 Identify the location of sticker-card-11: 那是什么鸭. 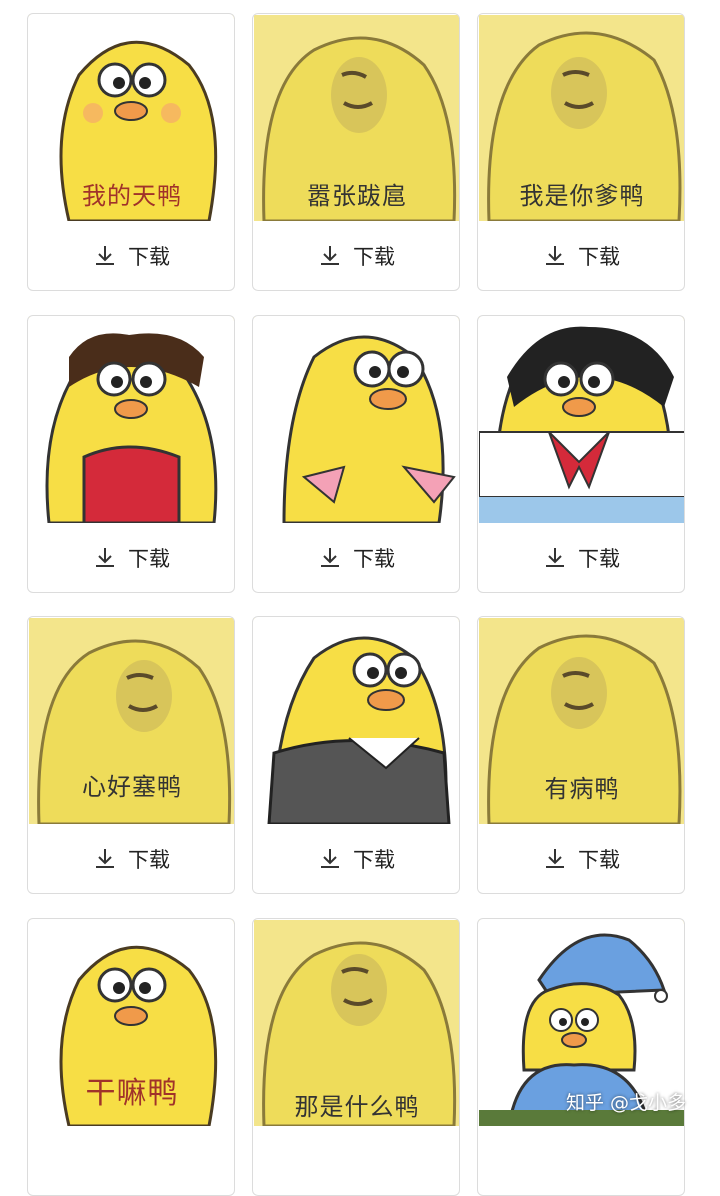
(356, 1057).